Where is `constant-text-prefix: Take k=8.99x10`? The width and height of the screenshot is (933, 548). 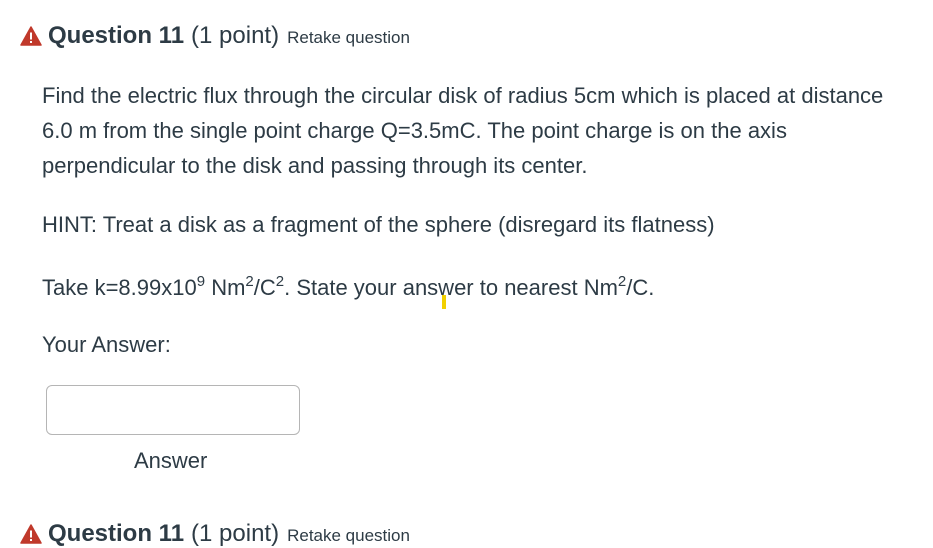
constant-text-prefix: Take k=8.99x10 is located at coordinates (119, 287).